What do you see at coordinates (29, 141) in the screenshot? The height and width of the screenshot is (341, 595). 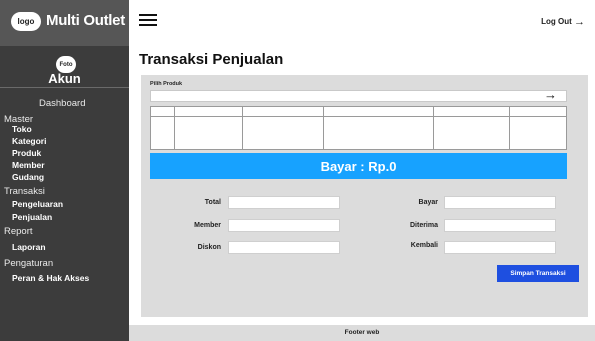 I see `sidebar-item-kategori: Kategori` at bounding box center [29, 141].